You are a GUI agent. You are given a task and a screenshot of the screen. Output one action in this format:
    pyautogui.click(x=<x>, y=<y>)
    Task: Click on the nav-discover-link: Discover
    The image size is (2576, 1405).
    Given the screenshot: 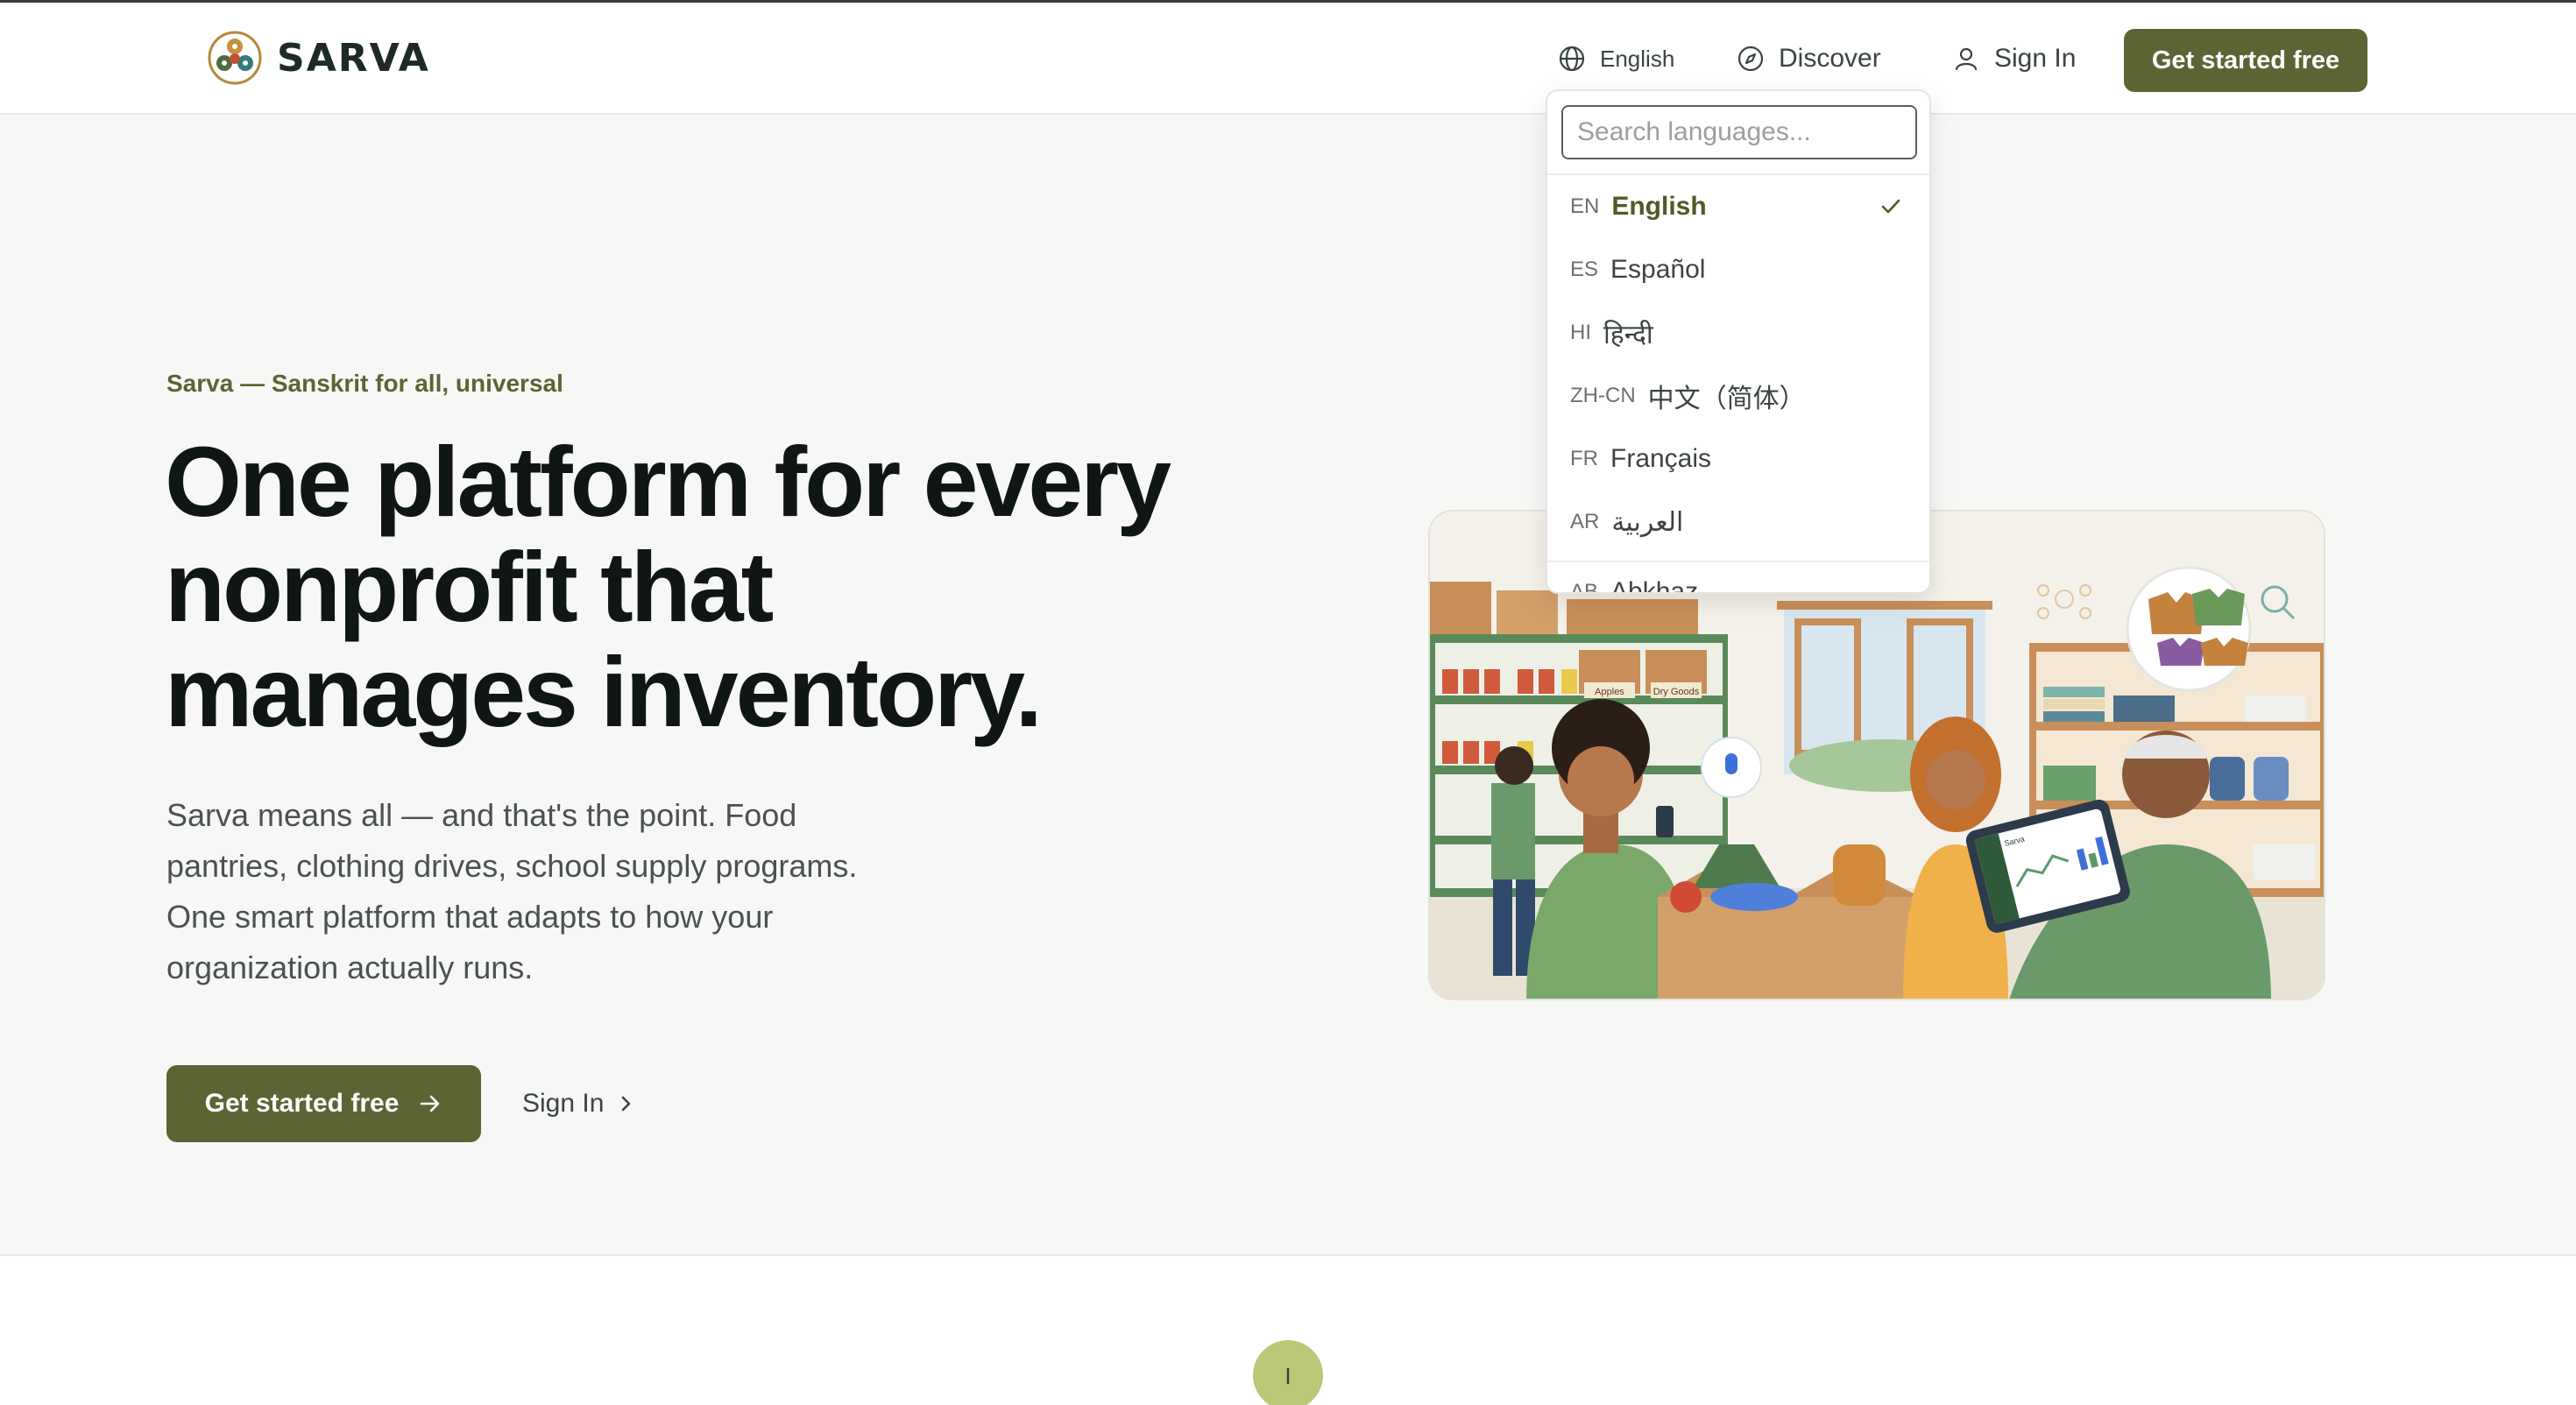 What is the action you would take?
    pyautogui.click(x=1809, y=59)
    